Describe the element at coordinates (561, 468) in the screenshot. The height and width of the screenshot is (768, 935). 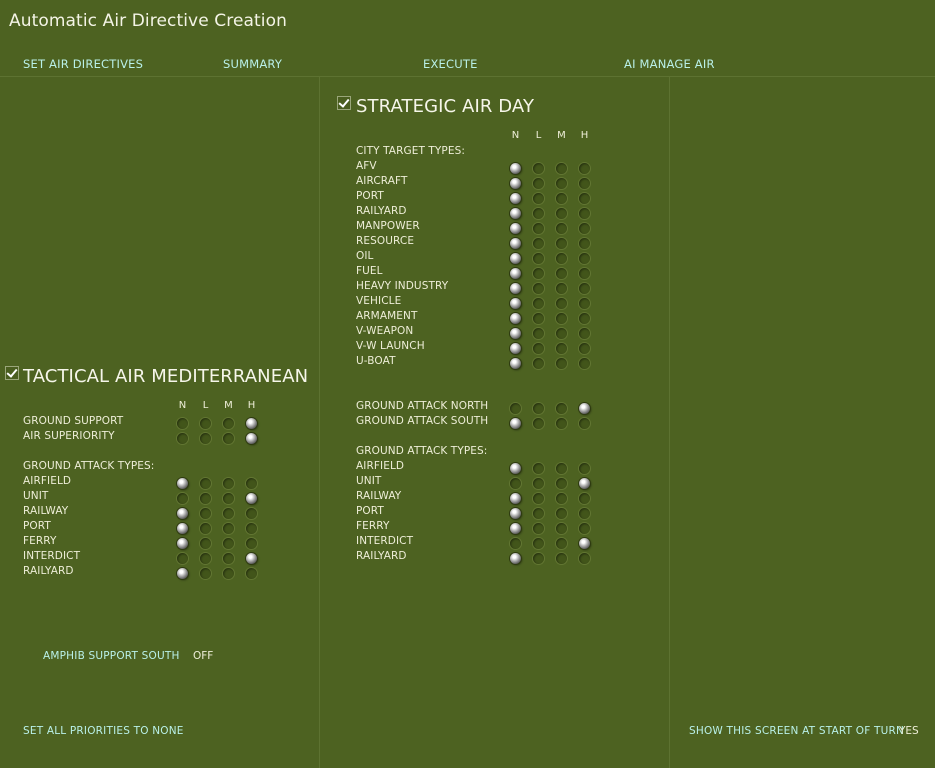
I see `strategic-ground-type-airfield-radio-m` at that location.